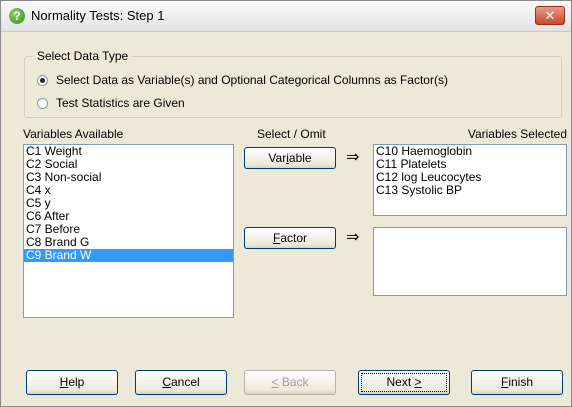 Image resolution: width=572 pixels, height=407 pixels. I want to click on help-question-icon: ?, so click(17, 16).